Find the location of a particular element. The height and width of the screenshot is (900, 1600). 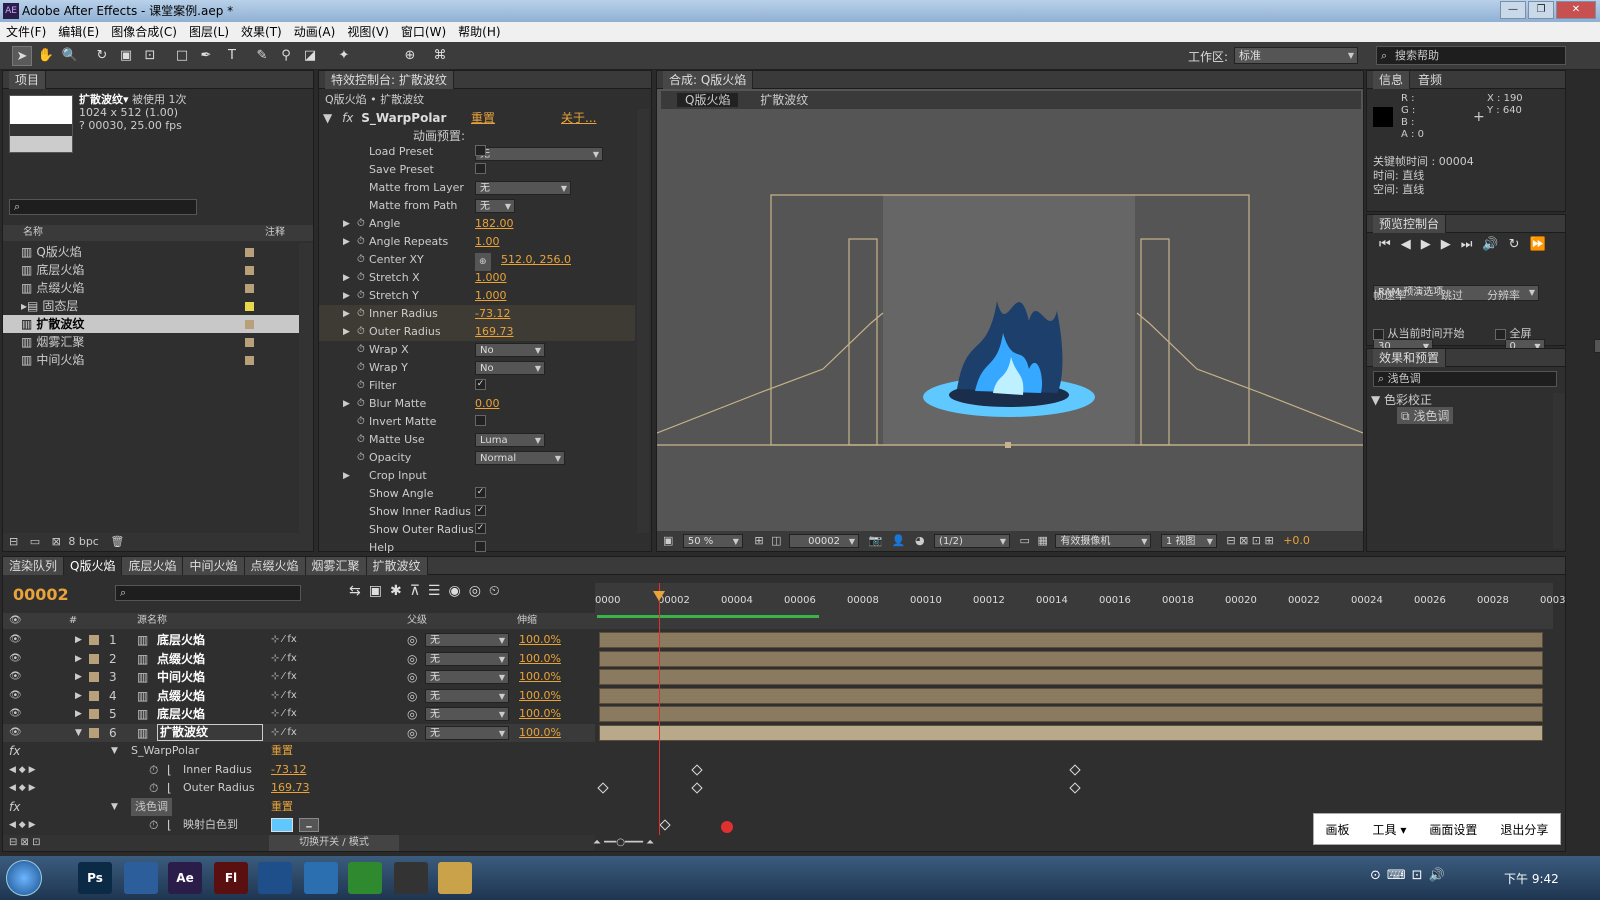

timeline-tab: 烟雾汇聚 is located at coordinates (336, 566).